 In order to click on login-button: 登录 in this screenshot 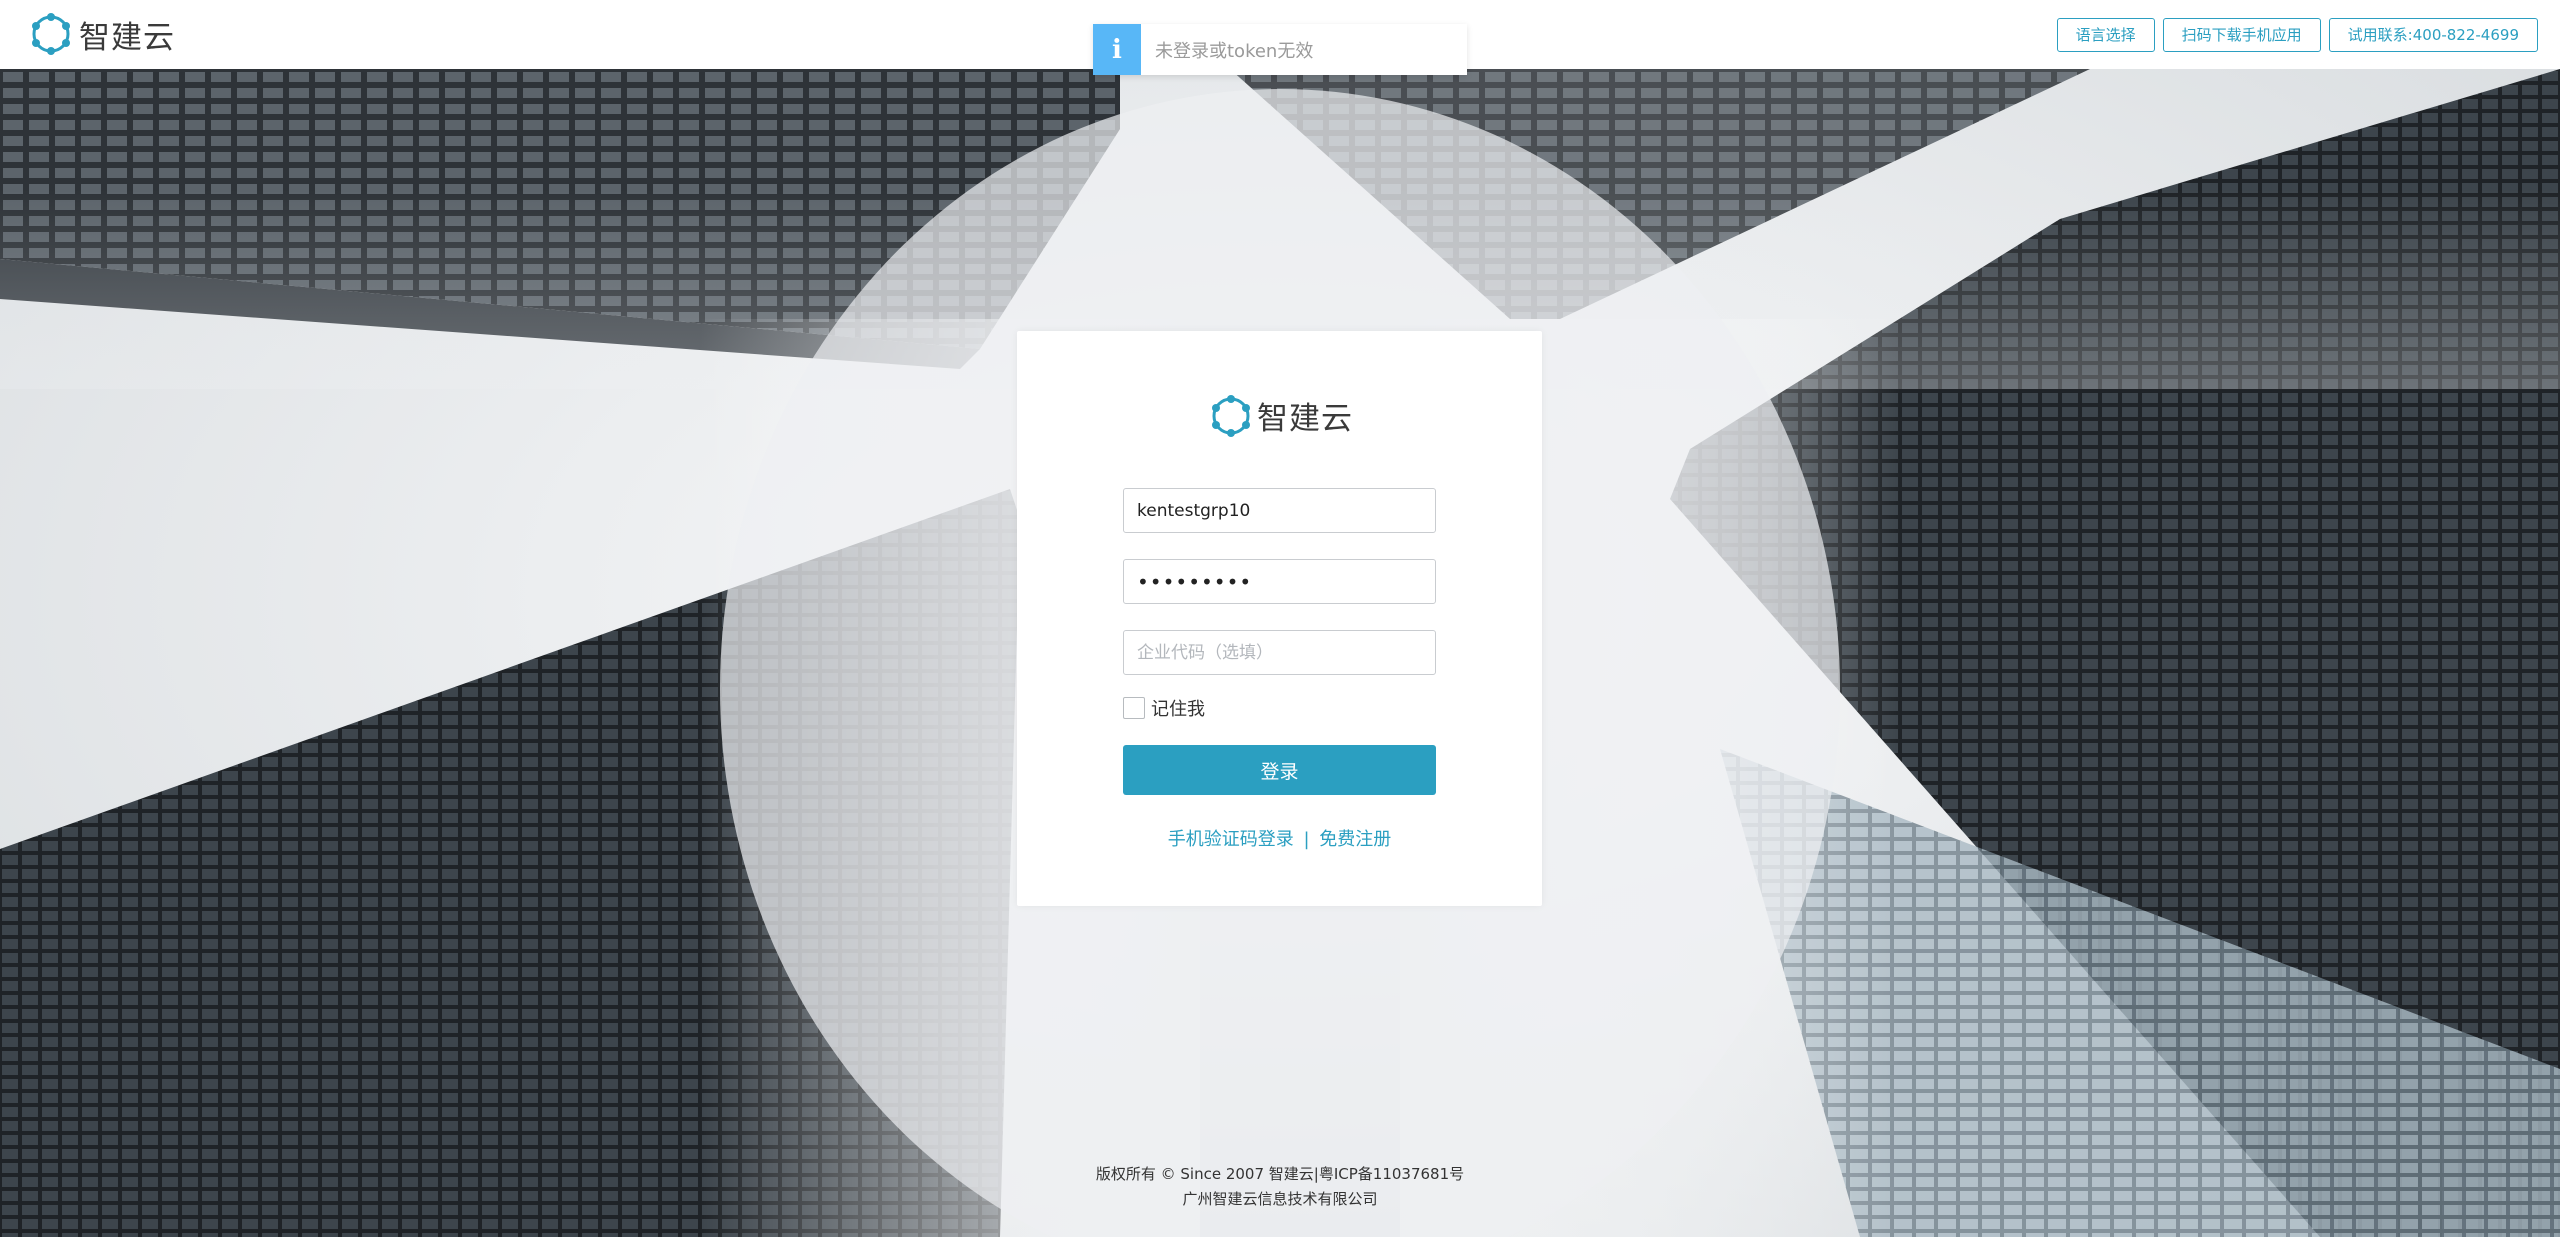, I will do `click(1279, 770)`.